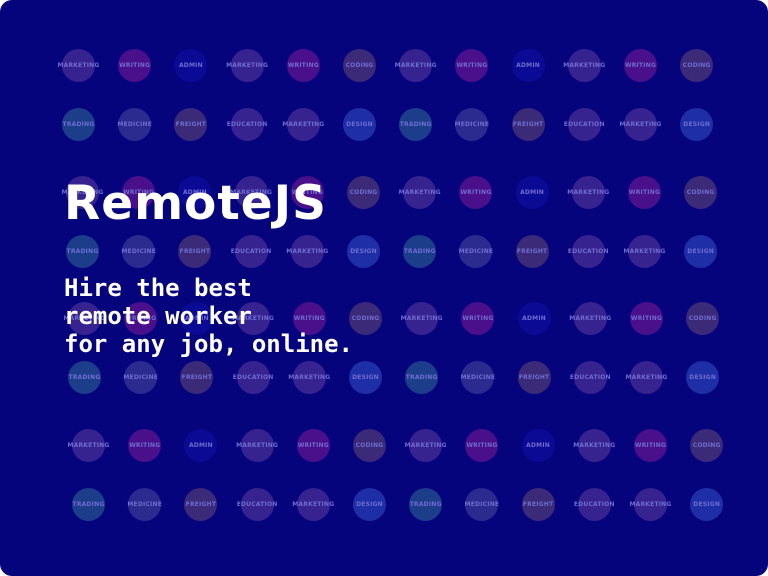 This screenshot has height=576, width=768. I want to click on brand-title: RemoteJS, so click(196, 203).